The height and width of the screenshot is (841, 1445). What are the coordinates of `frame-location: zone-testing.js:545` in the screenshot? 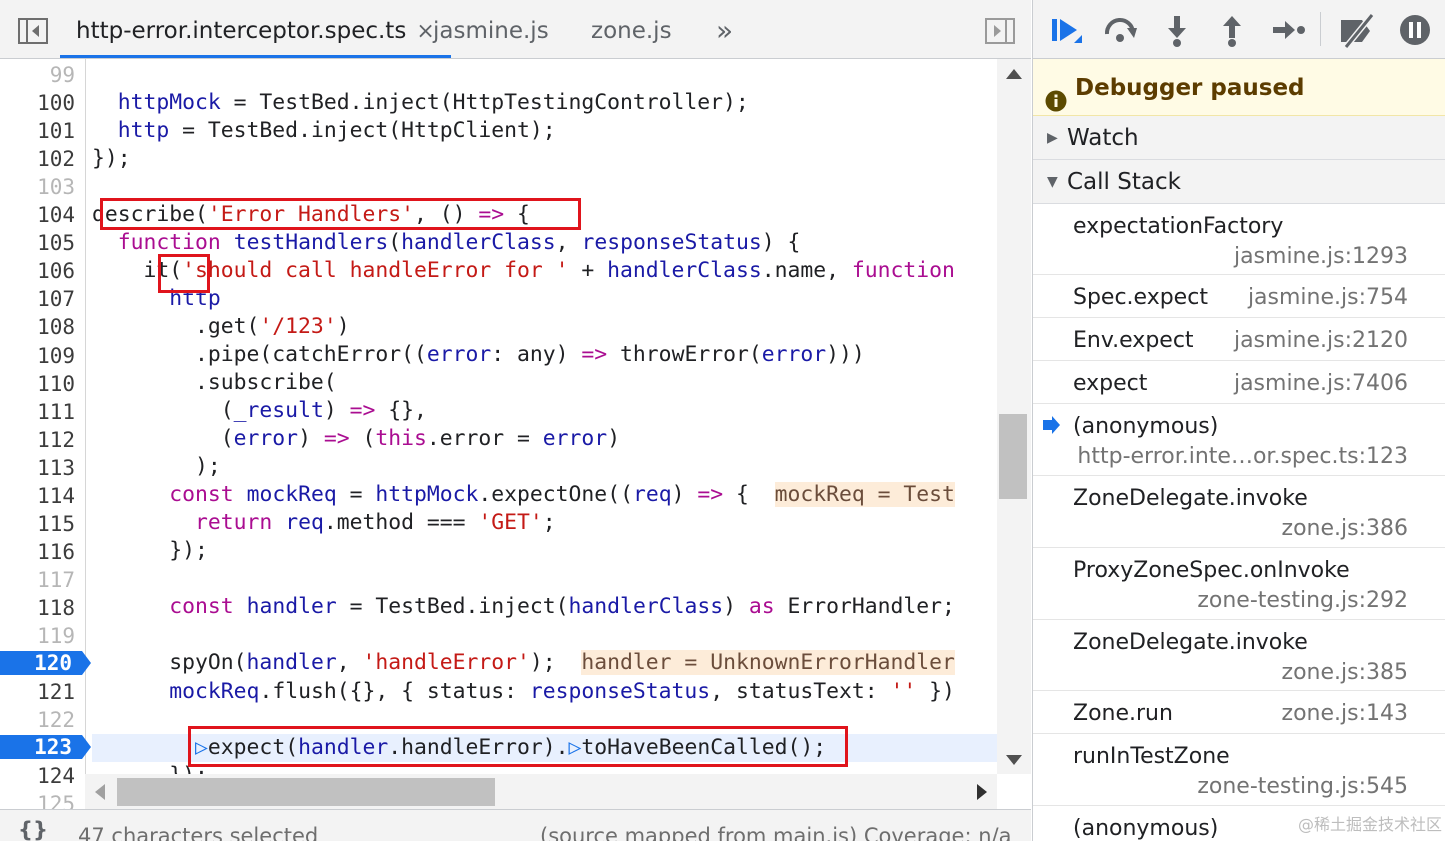 It's located at (1302, 786).